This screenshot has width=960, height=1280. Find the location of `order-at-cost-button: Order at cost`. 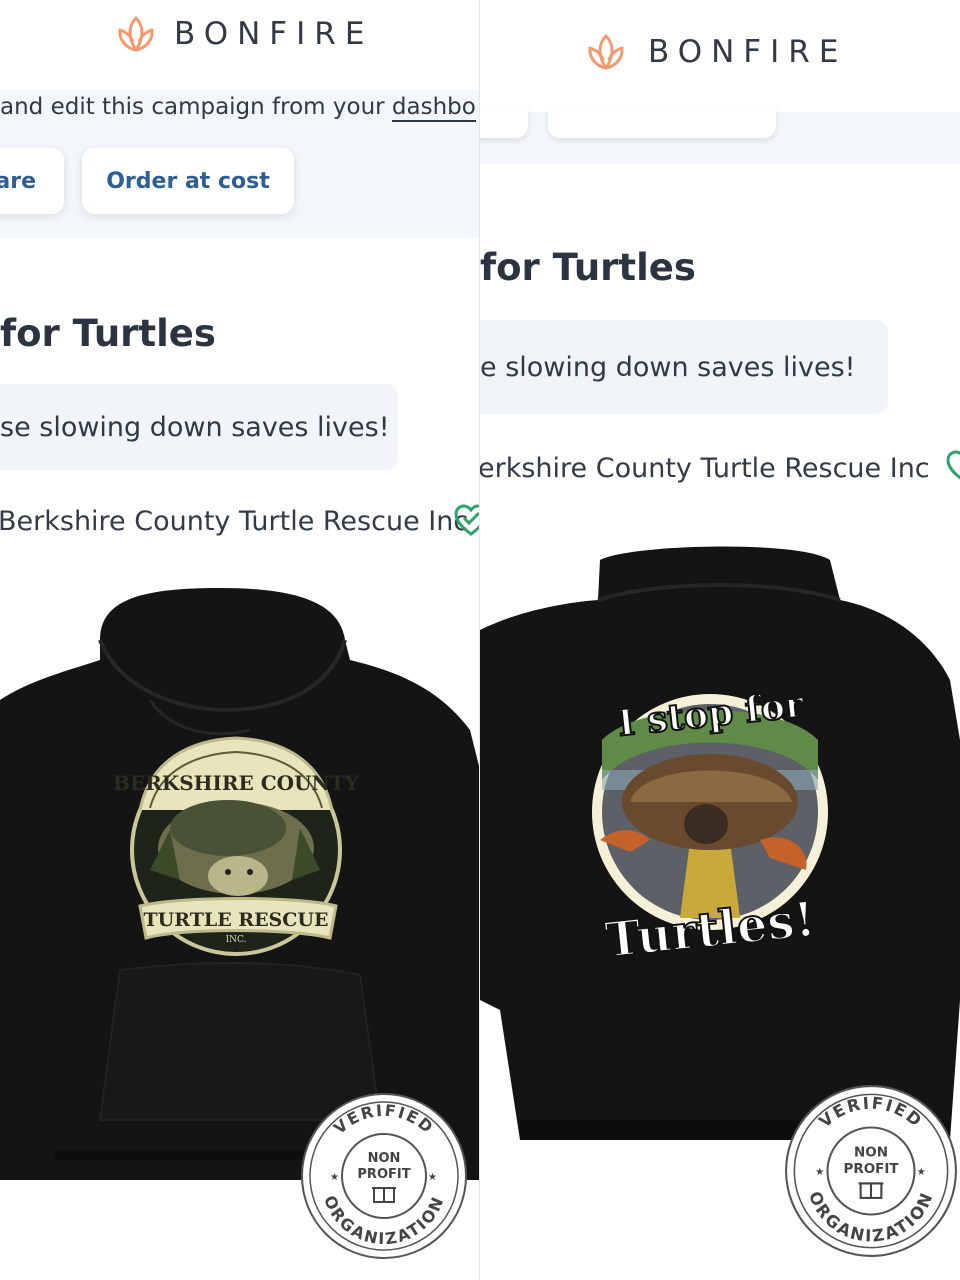

order-at-cost-button: Order at cost is located at coordinates (188, 181).